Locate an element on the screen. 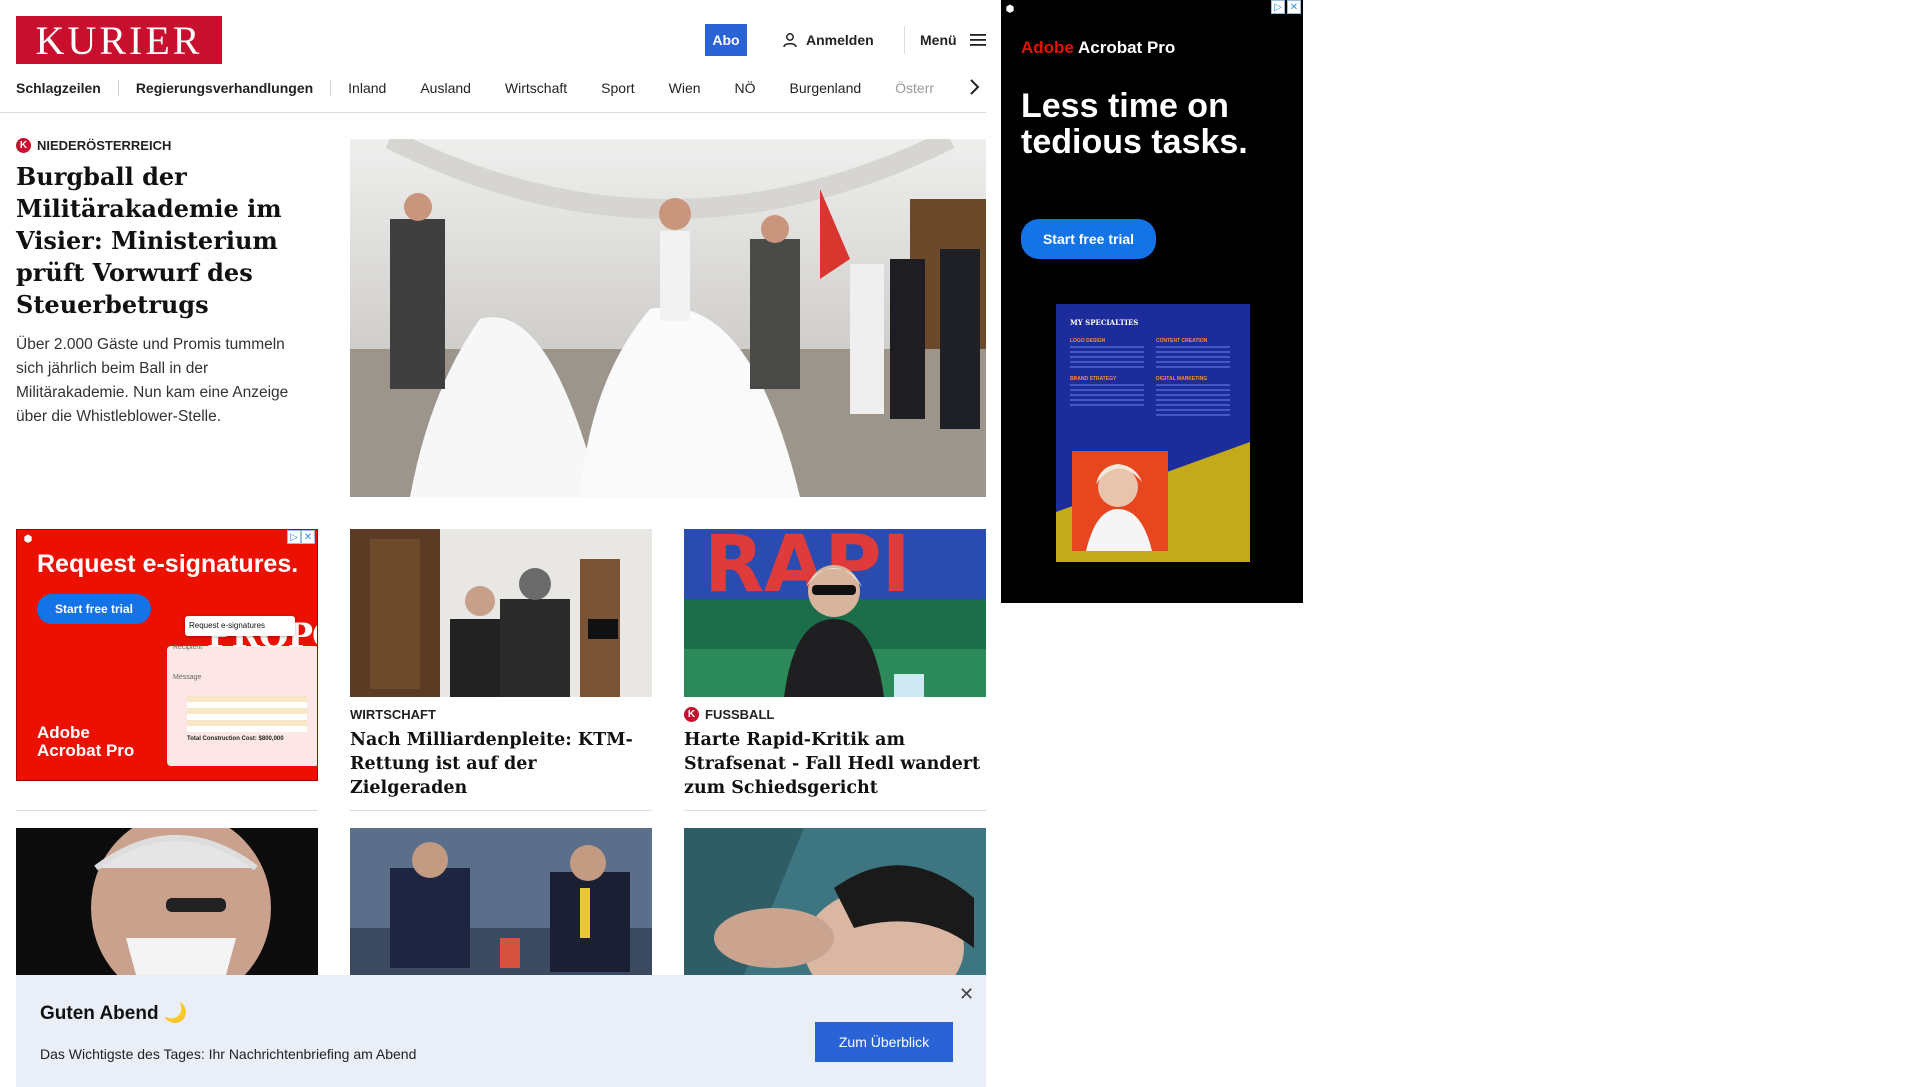 The image size is (1920, 1087). ad-doc-recipient: Recipient is located at coordinates (188, 647).